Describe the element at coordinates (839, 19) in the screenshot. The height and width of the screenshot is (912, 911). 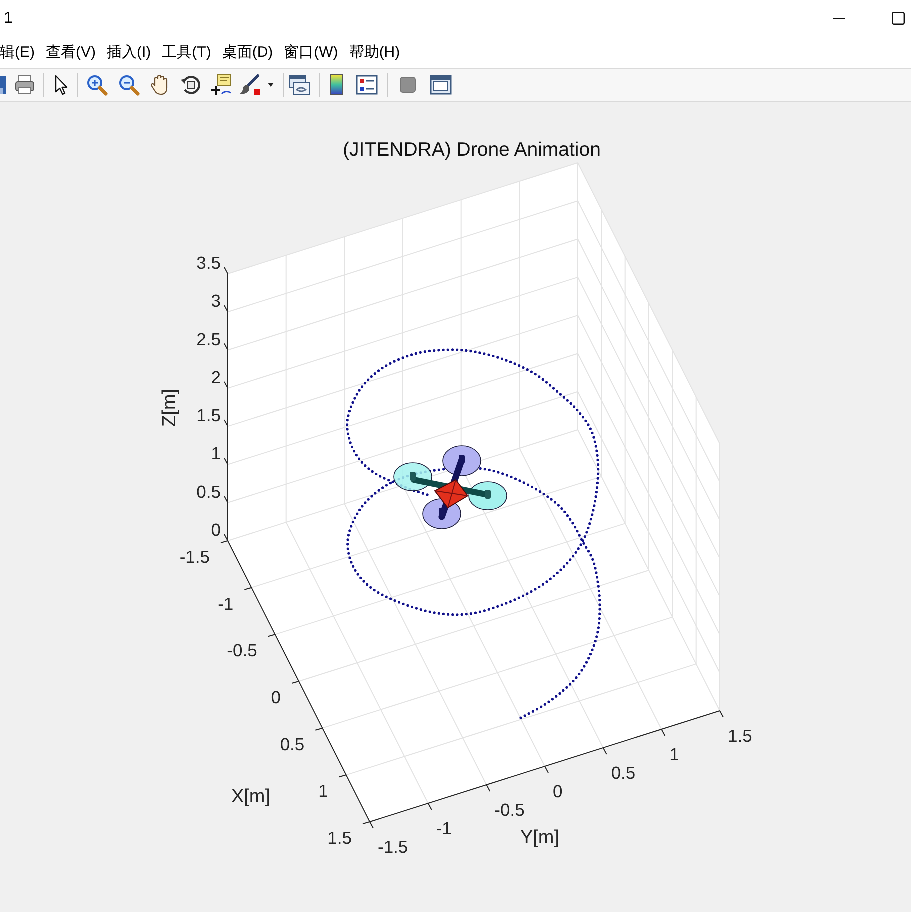
I see `minimize-icon` at that location.